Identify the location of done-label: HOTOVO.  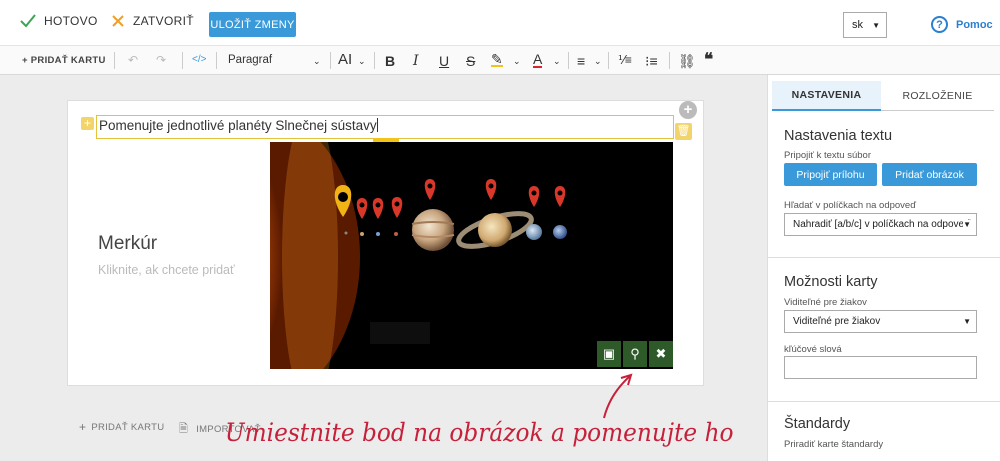
(71, 21).